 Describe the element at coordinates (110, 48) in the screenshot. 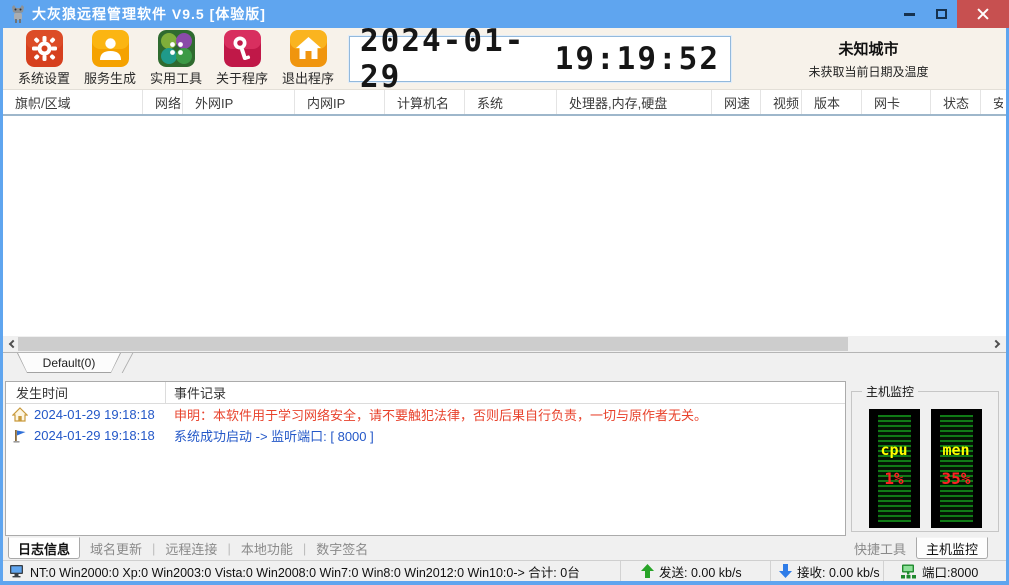

I see `user-icon` at that location.